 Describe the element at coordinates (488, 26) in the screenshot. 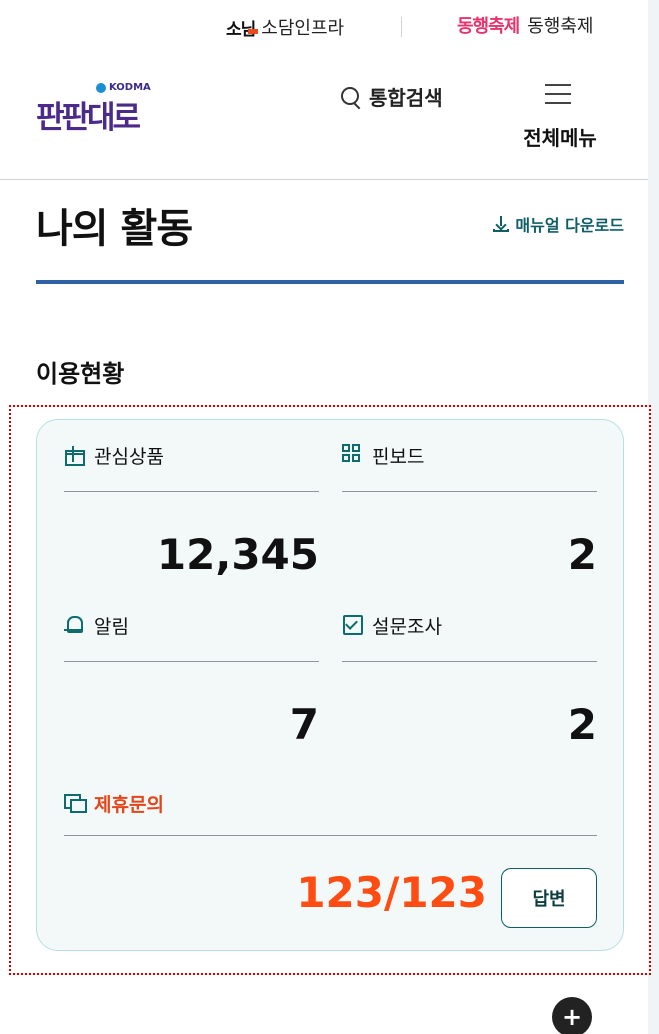

I see `donghaeng-logo: 동행축제` at that location.